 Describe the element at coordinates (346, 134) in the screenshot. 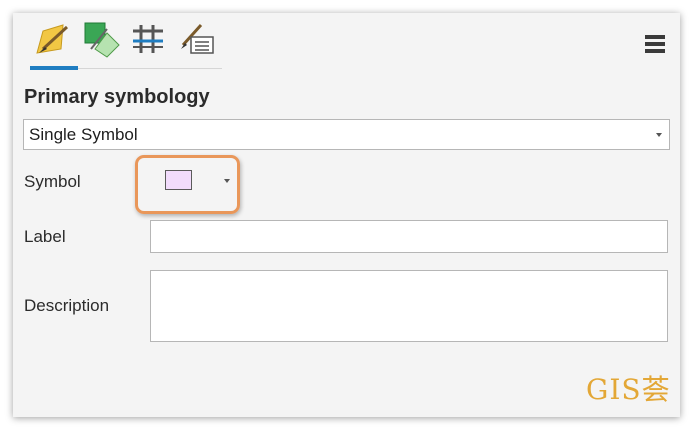

I see `symbology-type-dropdown: Single Symbol` at that location.